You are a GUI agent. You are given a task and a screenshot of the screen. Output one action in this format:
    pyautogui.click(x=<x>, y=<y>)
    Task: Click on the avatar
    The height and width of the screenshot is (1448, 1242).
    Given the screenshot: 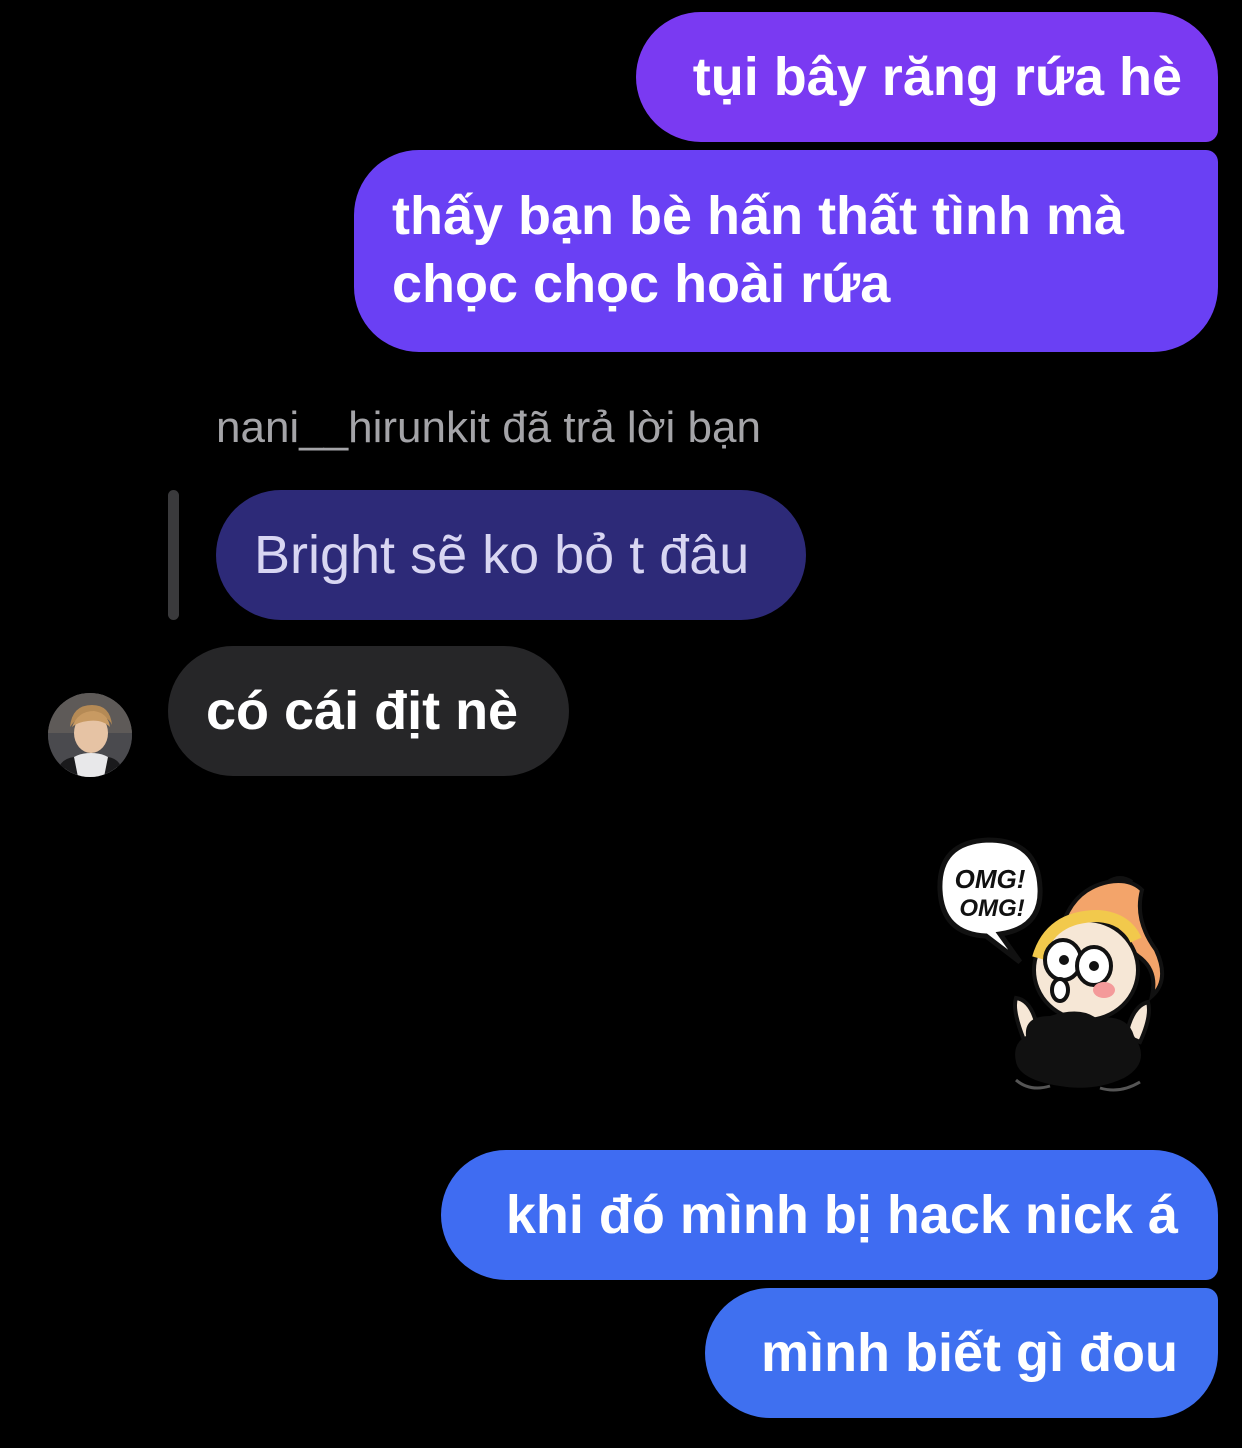 What is the action you would take?
    pyautogui.click(x=90, y=735)
    